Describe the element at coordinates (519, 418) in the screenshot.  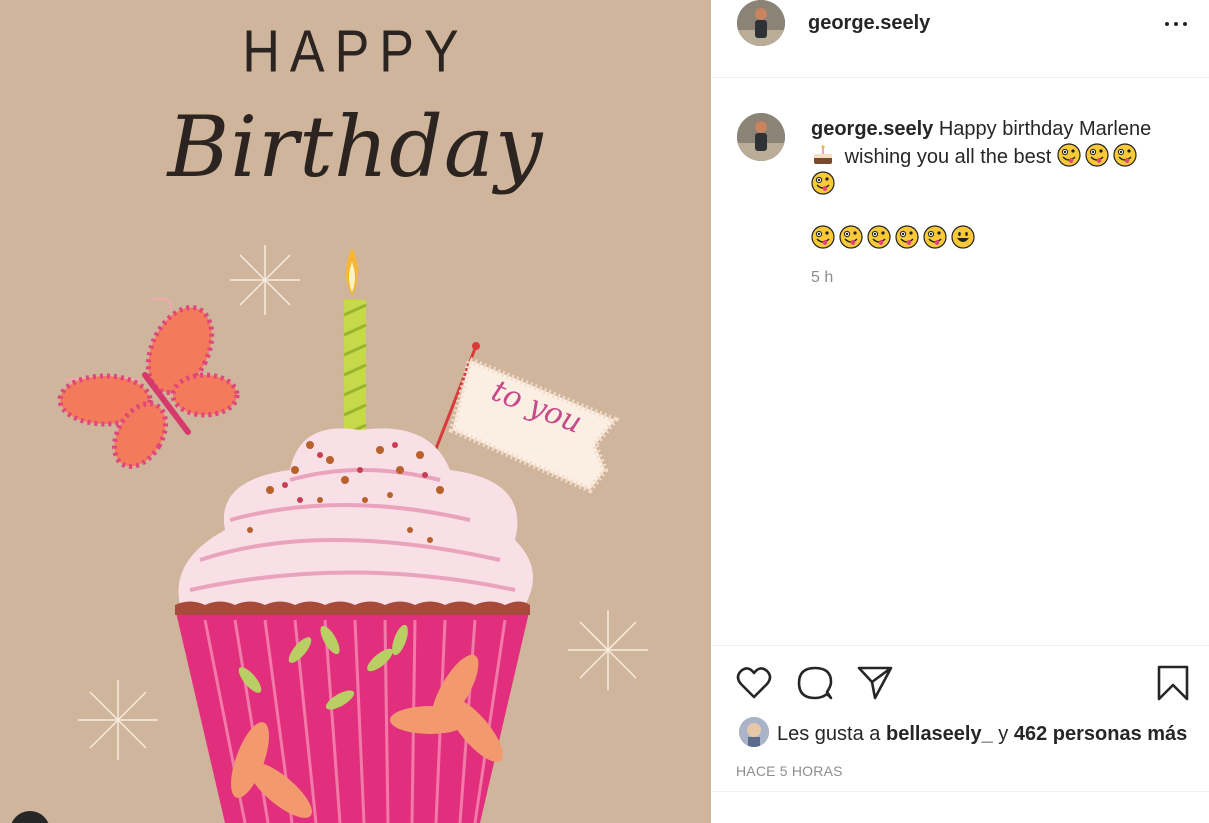
I see `flag: to you` at that location.